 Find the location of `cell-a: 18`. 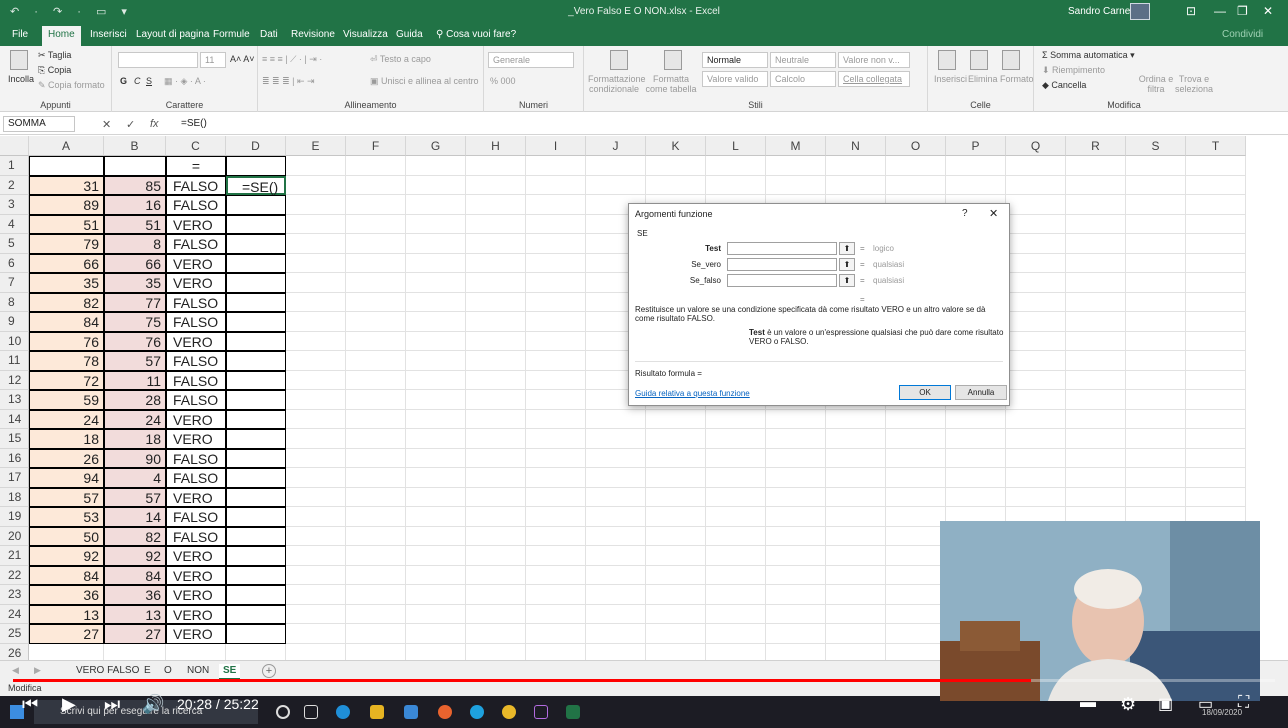

cell-a: 18 is located at coordinates (66, 439).